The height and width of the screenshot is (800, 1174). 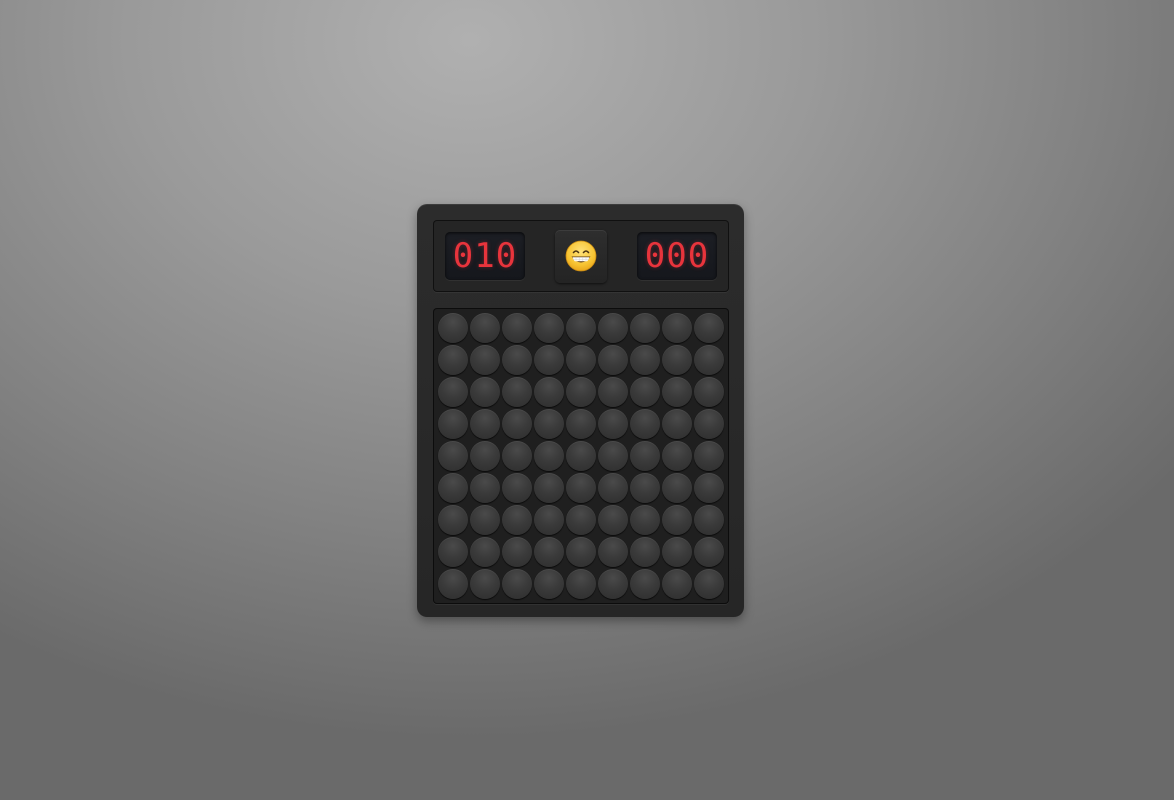 I want to click on minesweeper-game: 010 000, so click(x=580, y=410).